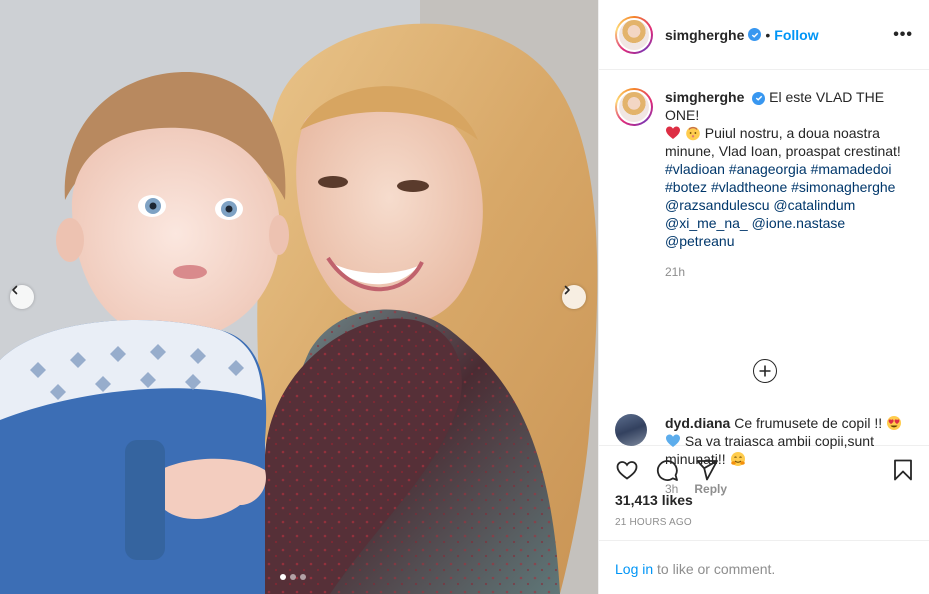  Describe the element at coordinates (686, 187) in the screenshot. I see `hashtag-link: #botez` at that location.